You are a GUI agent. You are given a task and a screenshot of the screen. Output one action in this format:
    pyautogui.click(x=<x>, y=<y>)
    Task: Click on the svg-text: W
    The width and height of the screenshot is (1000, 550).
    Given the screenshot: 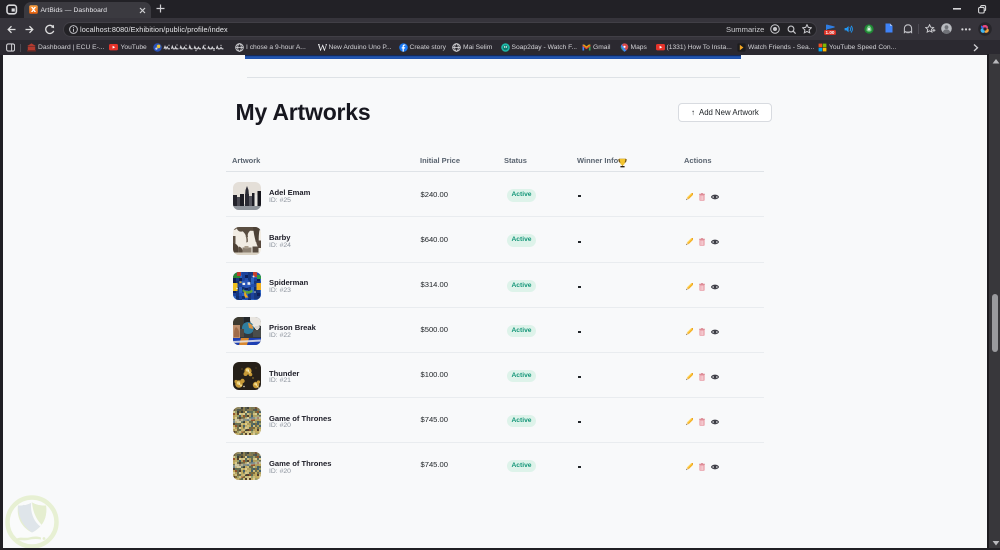 What is the action you would take?
    pyautogui.click(x=322, y=47)
    